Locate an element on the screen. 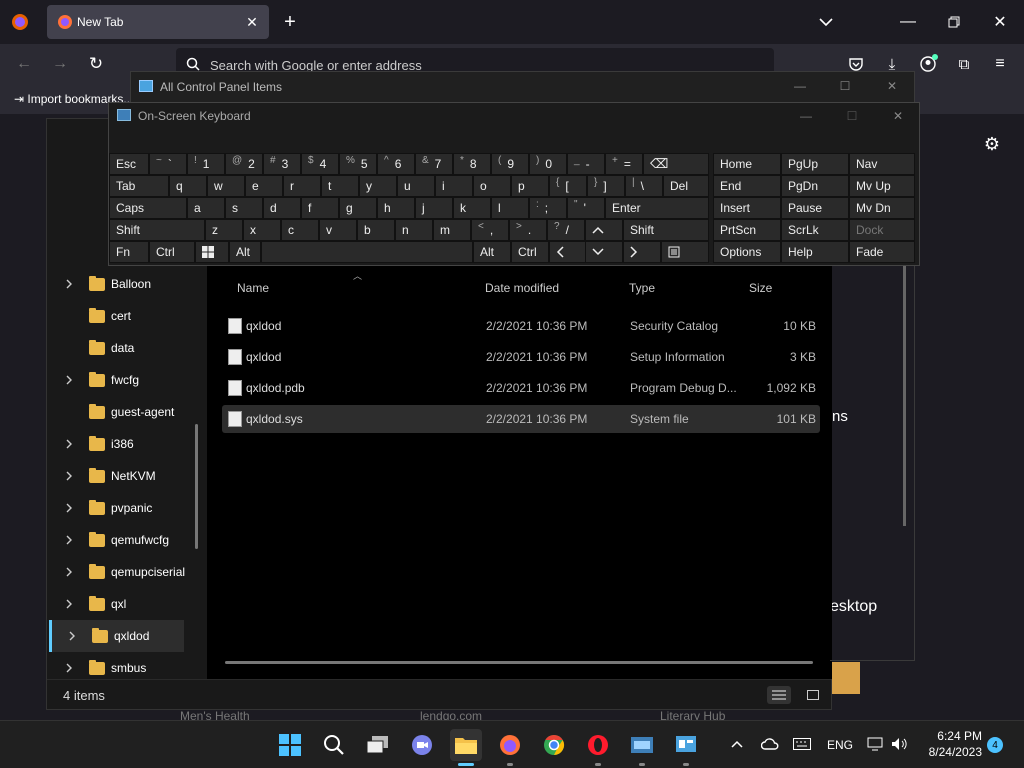 The width and height of the screenshot is (1024, 768). arrow-down-key is located at coordinates (604, 252).